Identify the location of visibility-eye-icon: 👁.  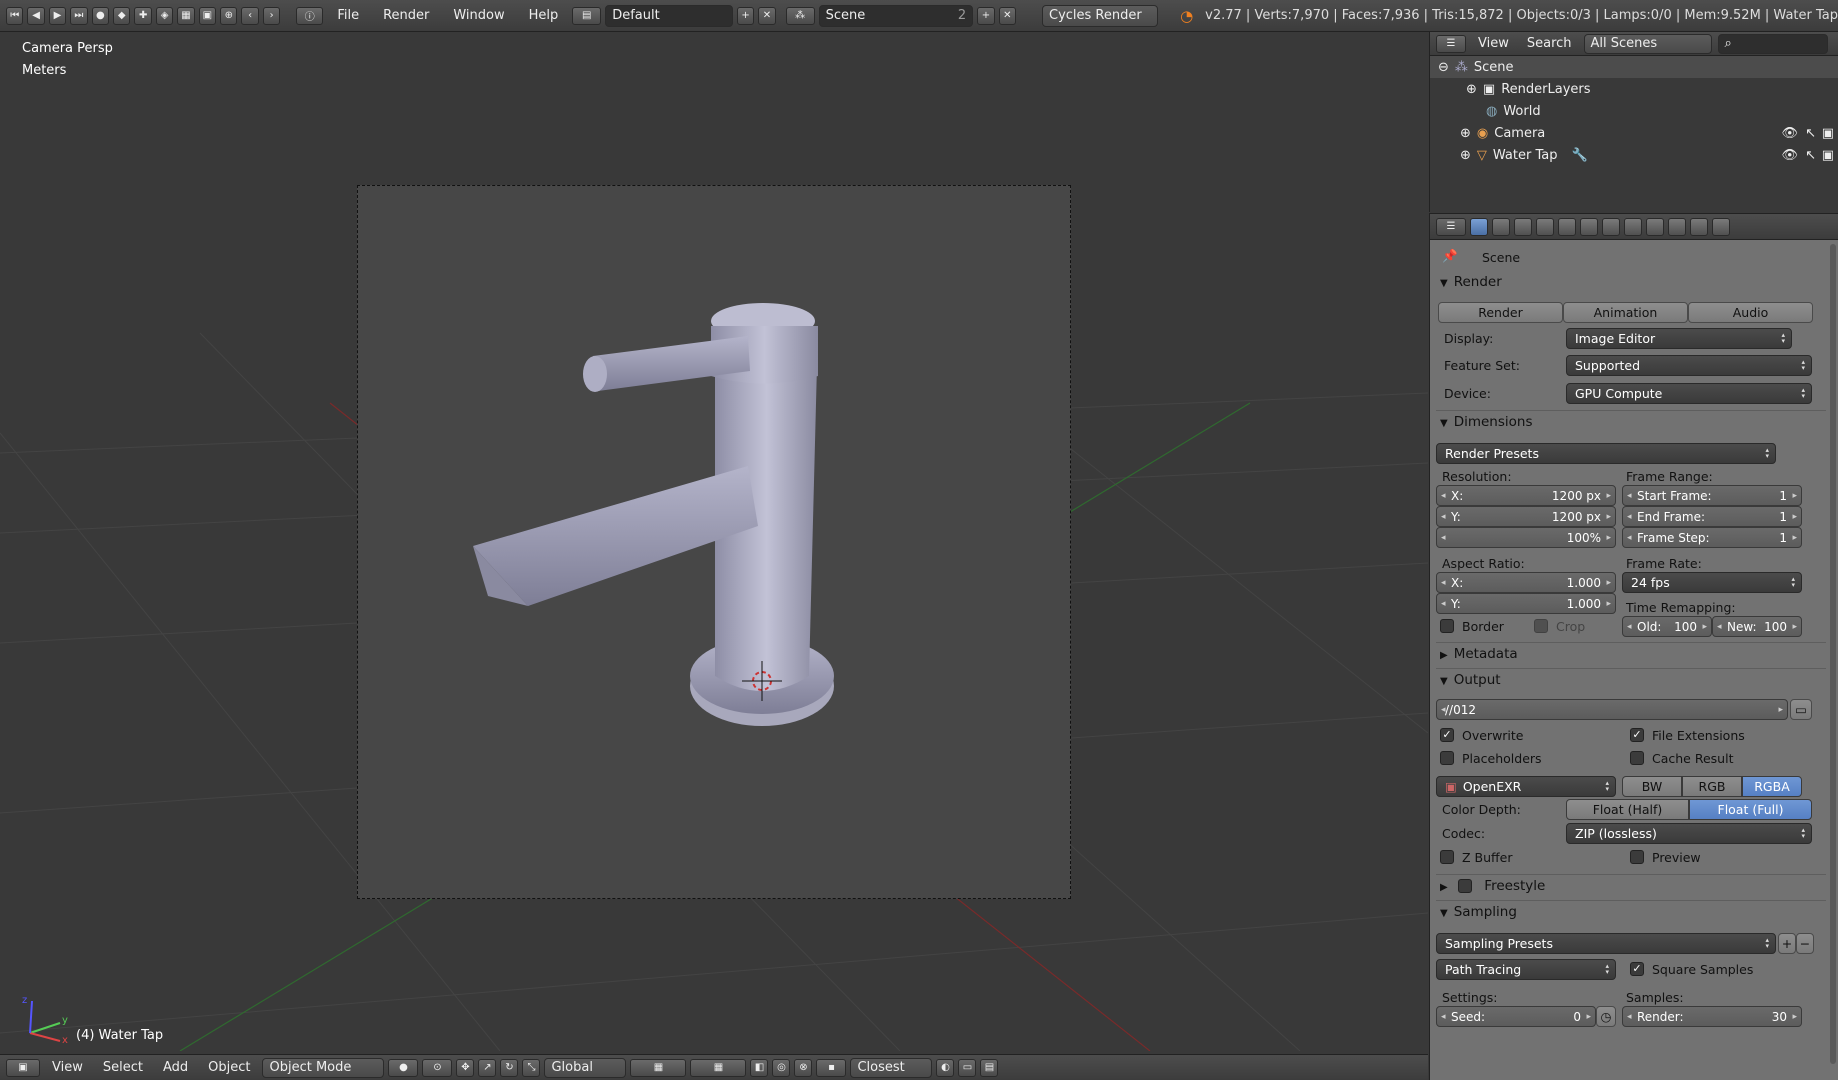
(1789, 133).